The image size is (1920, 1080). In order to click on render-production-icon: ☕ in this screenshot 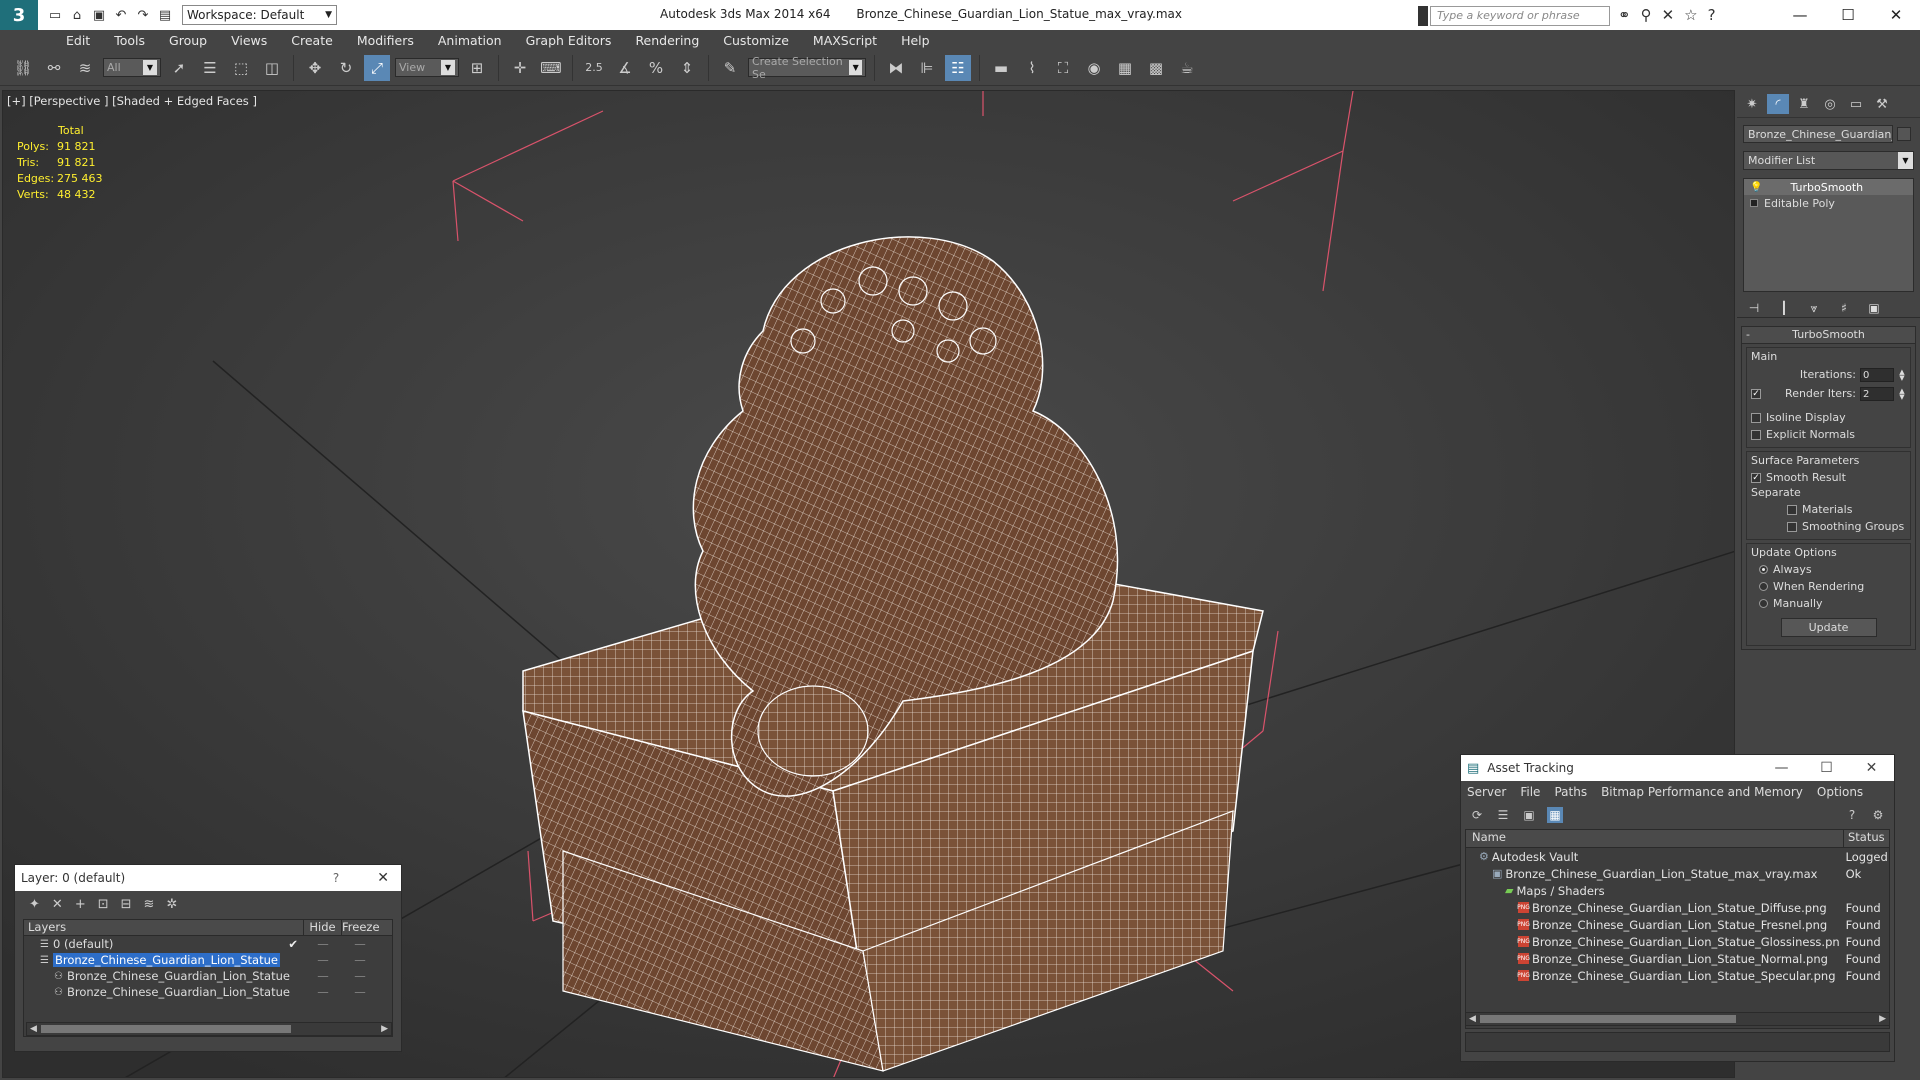, I will do `click(1187, 68)`.